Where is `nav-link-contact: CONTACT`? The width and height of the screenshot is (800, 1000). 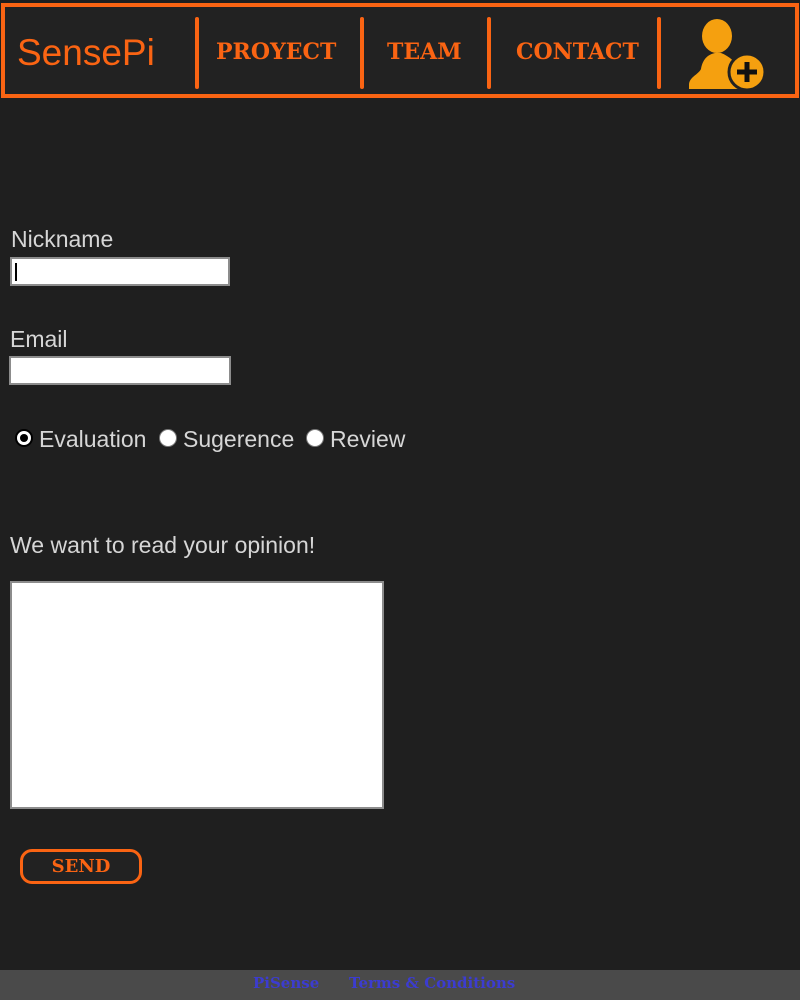
nav-link-contact: CONTACT is located at coordinates (577, 52).